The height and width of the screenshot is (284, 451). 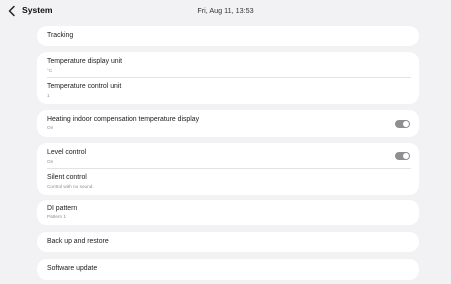 I want to click on di-pattern-item: DI pattern Pattern 1, so click(x=228, y=212).